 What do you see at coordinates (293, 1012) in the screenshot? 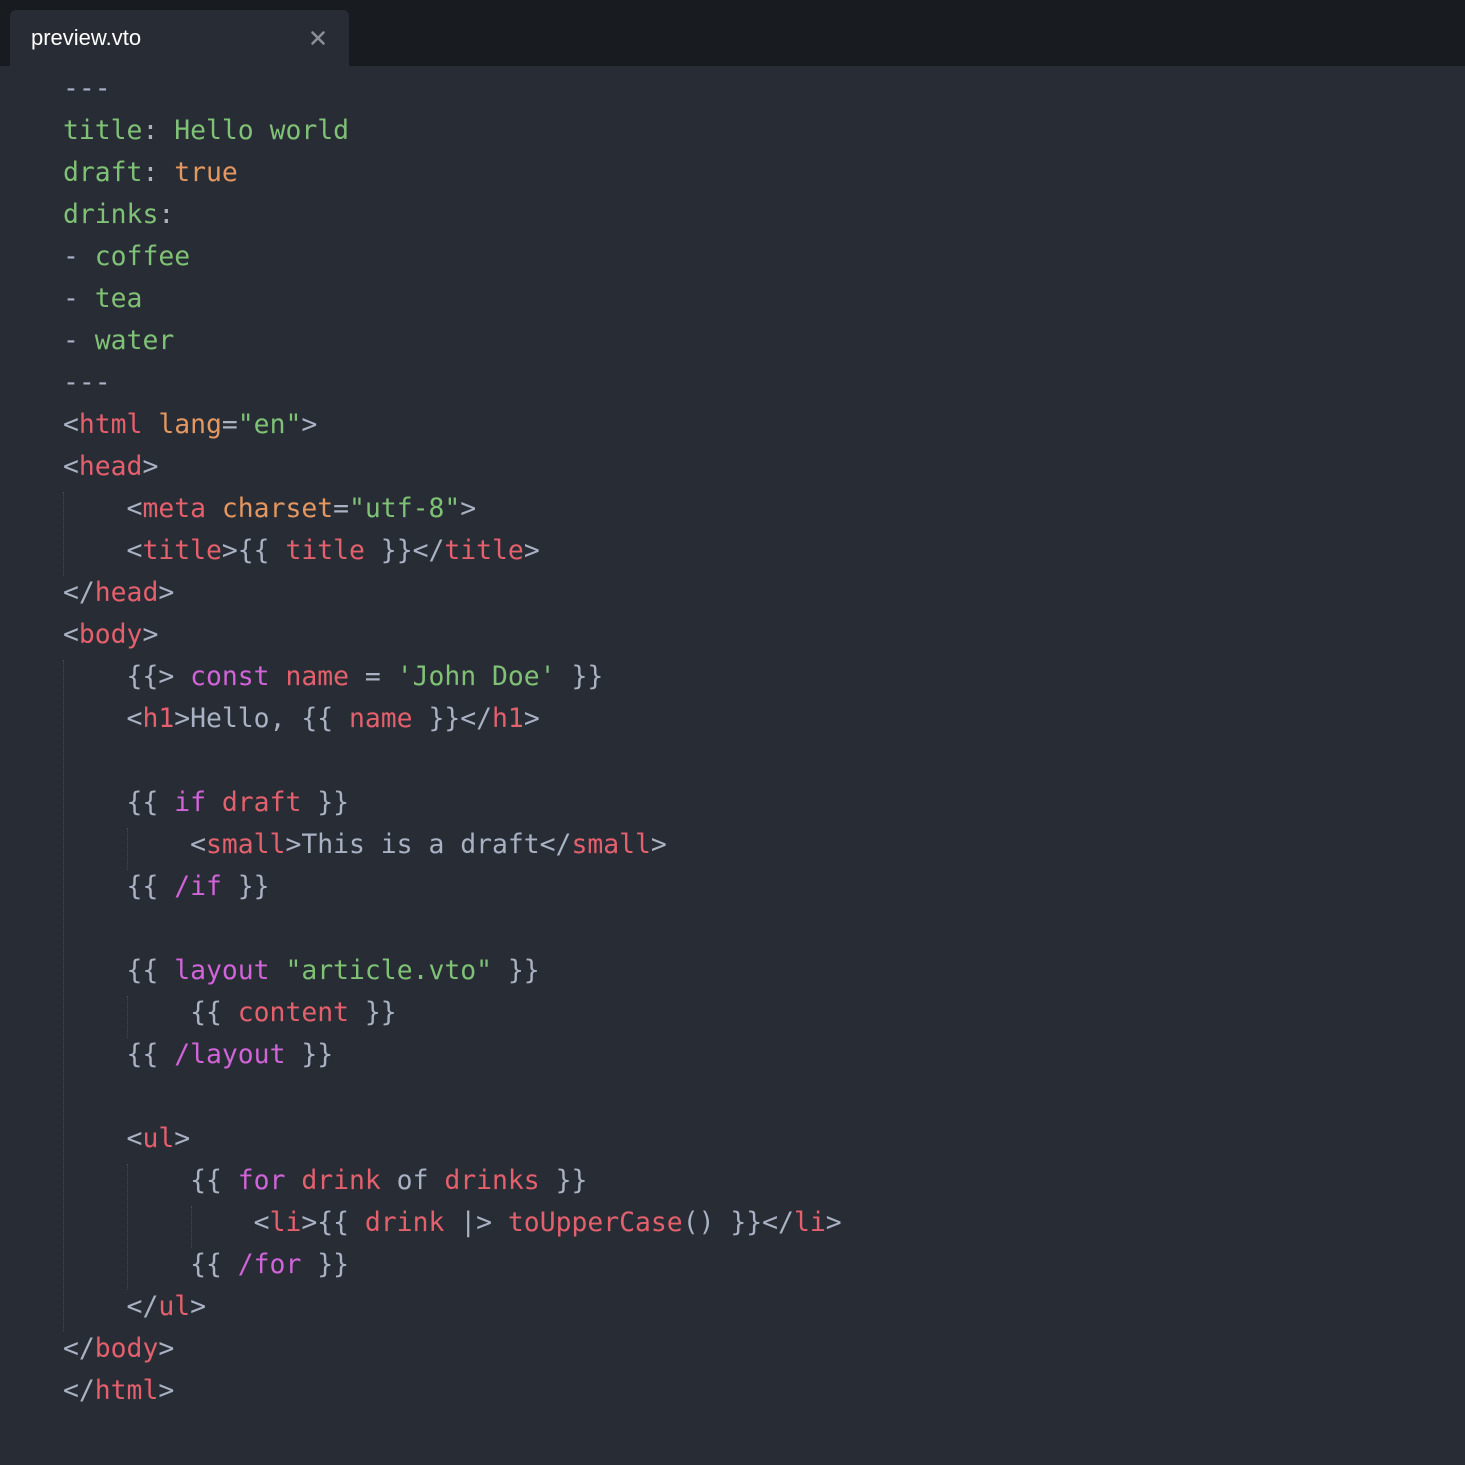
I see `code-token: content` at bounding box center [293, 1012].